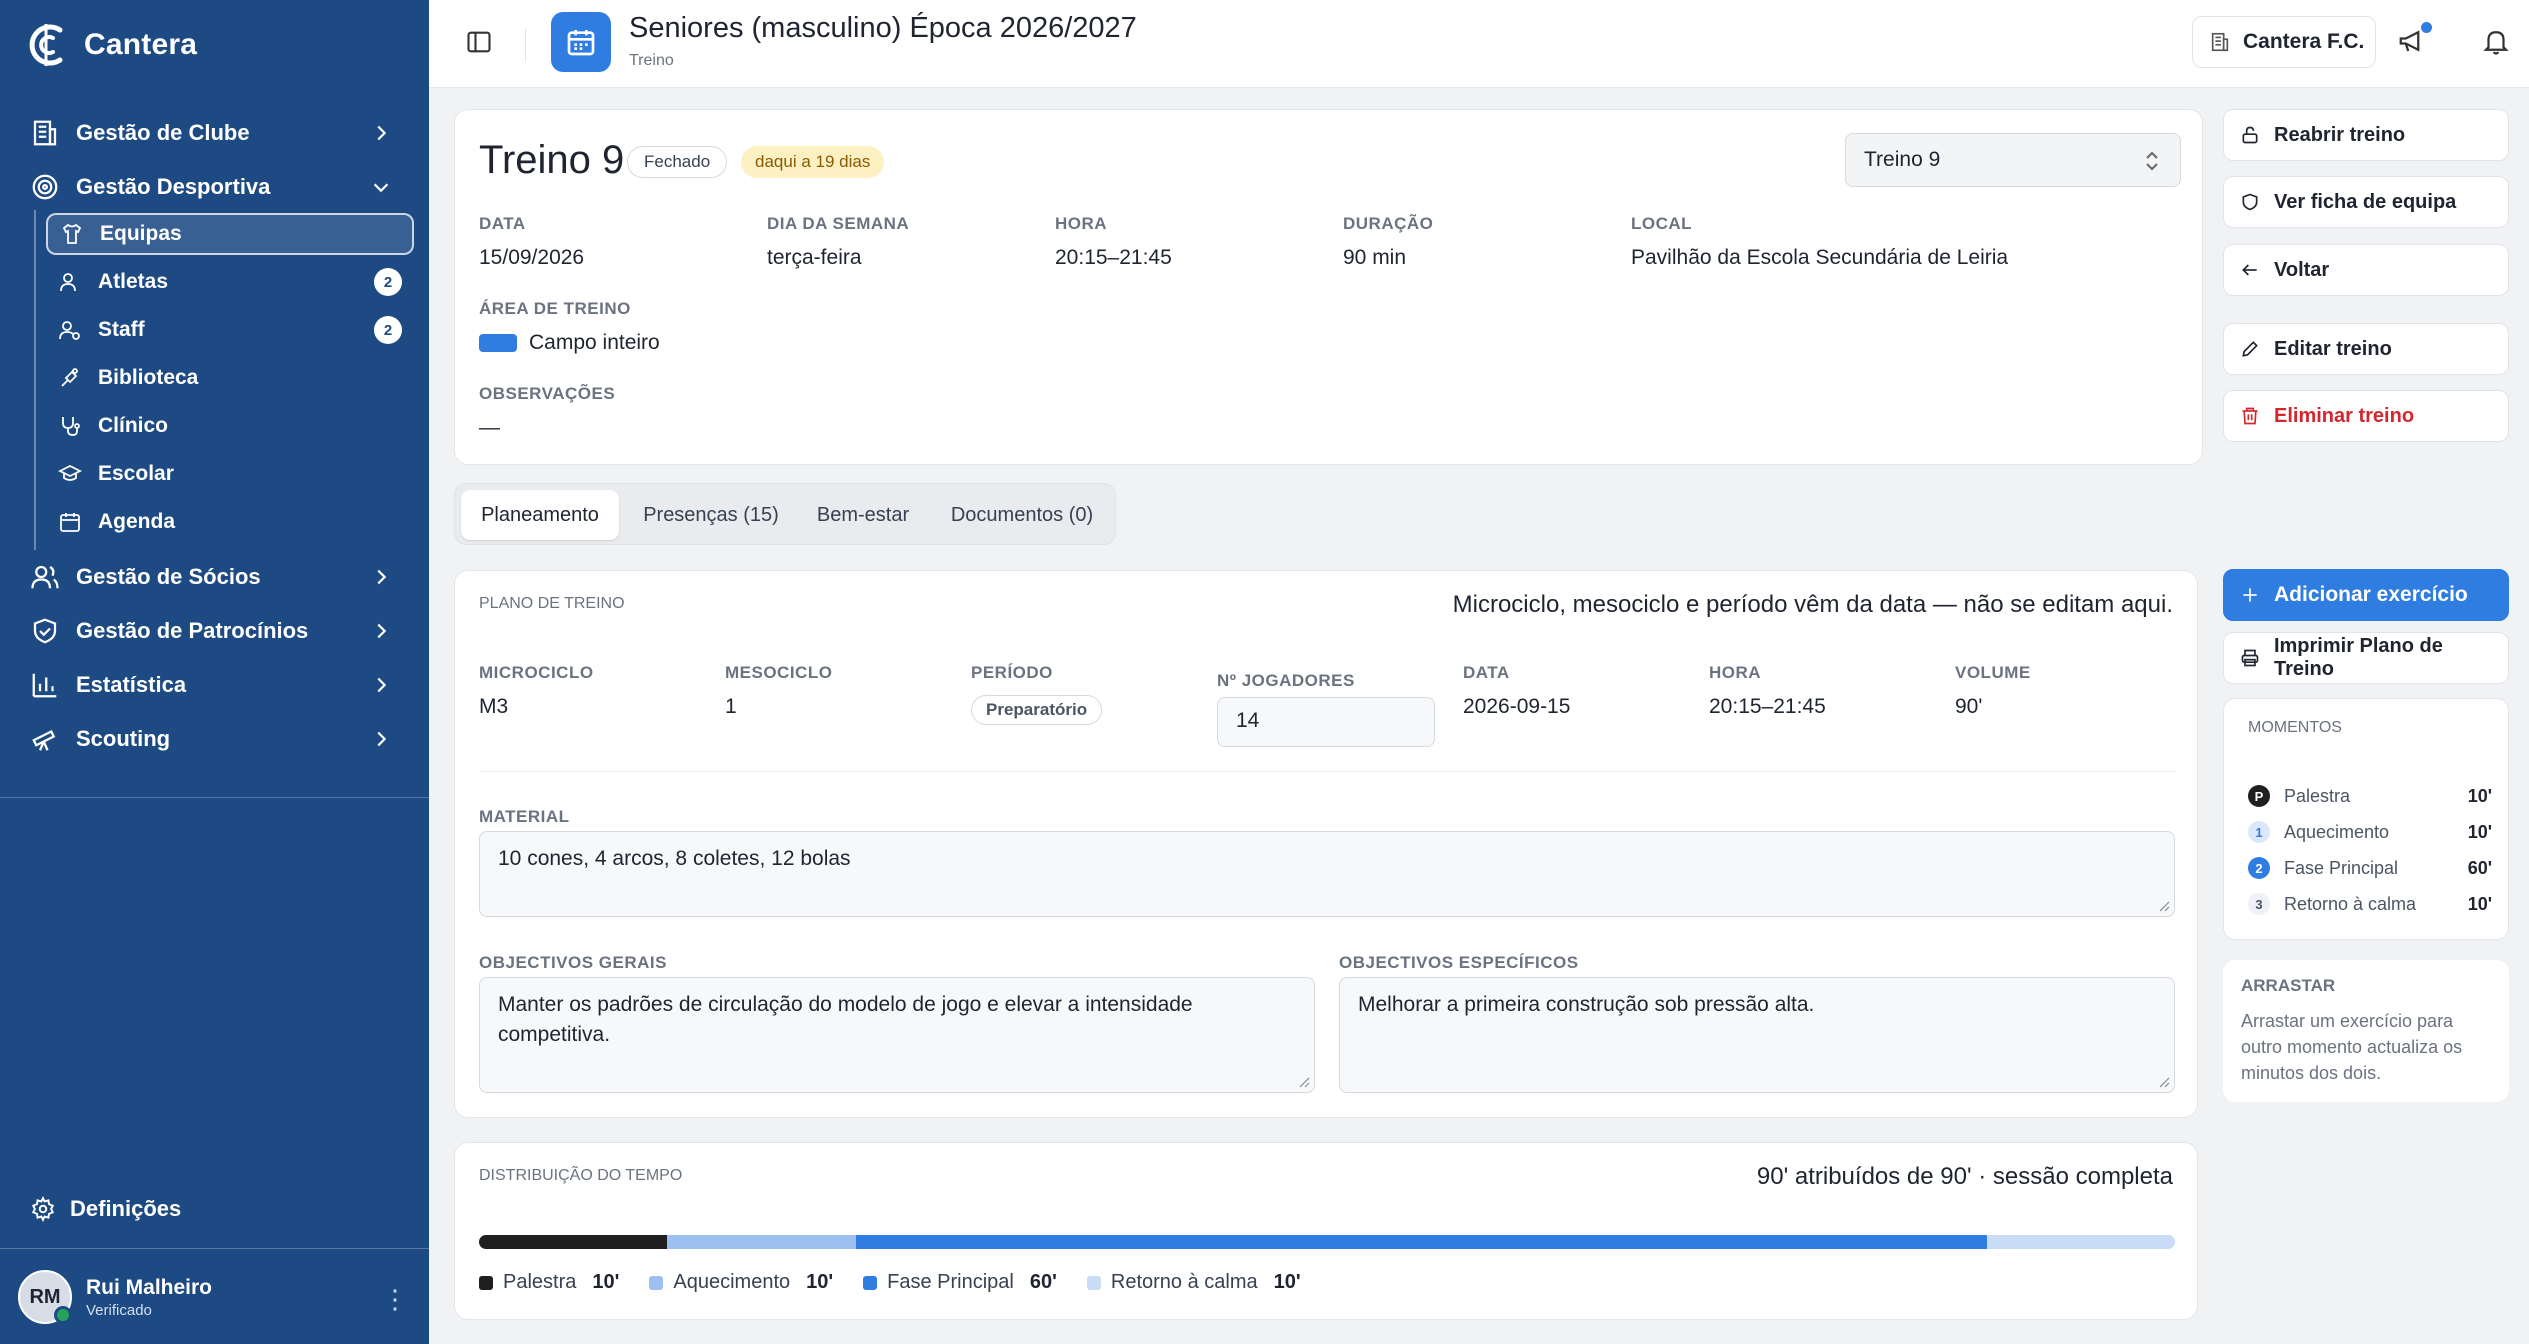 The width and height of the screenshot is (2529, 1344). I want to click on members-icon, so click(45, 577).